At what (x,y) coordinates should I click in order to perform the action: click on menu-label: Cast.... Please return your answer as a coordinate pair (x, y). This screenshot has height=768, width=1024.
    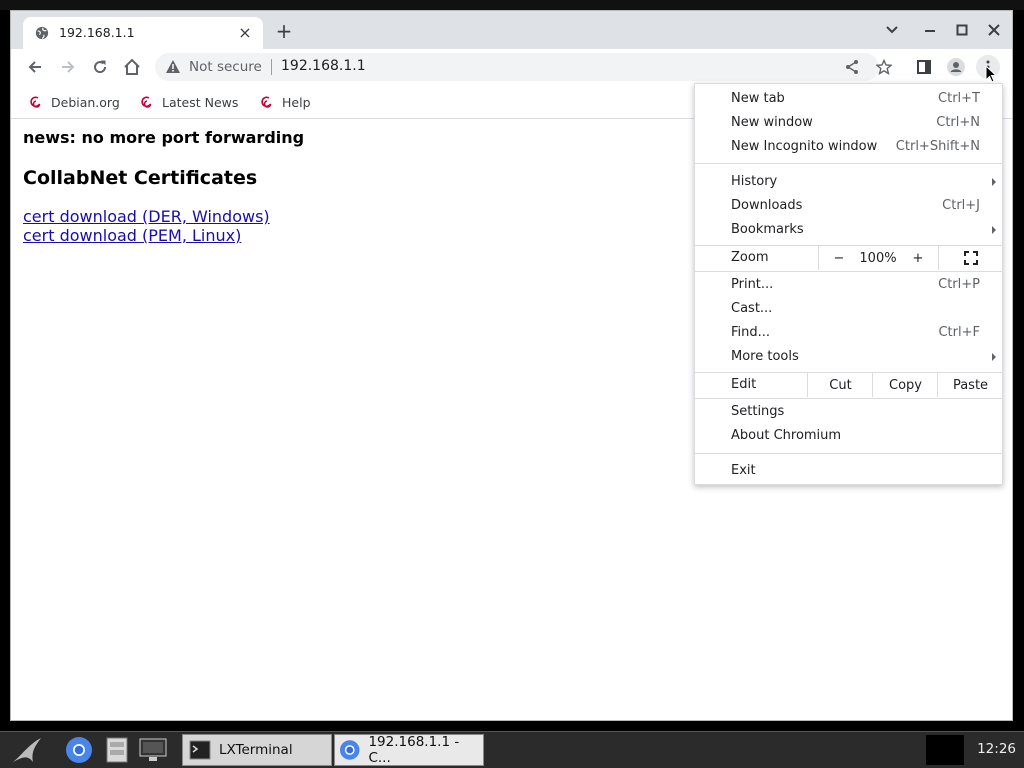
    Looking at the image, I should click on (752, 308).